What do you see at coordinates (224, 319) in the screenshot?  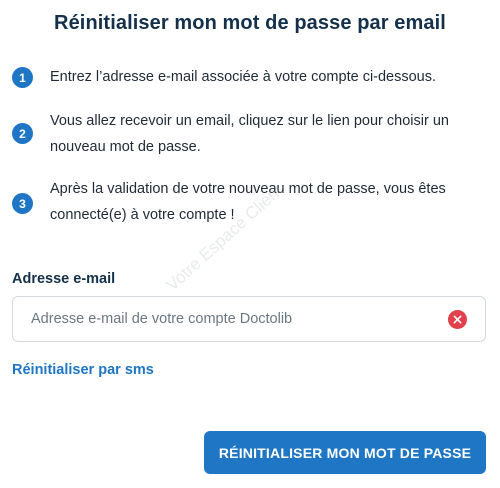 I see `email-input` at bounding box center [224, 319].